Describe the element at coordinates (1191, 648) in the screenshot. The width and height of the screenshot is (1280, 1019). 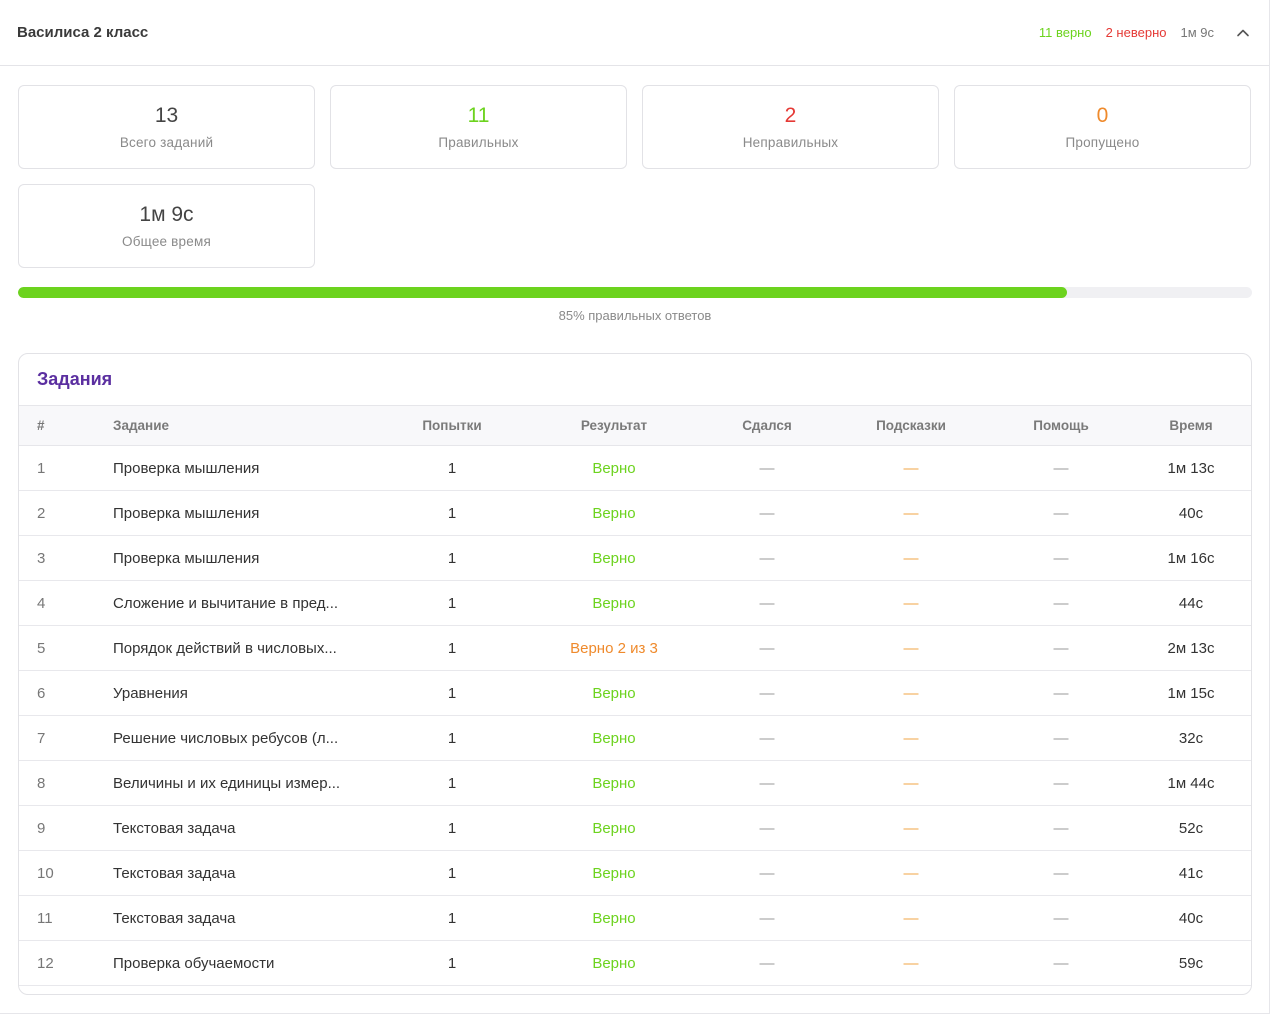
I see `task-time: 2м 13с` at that location.